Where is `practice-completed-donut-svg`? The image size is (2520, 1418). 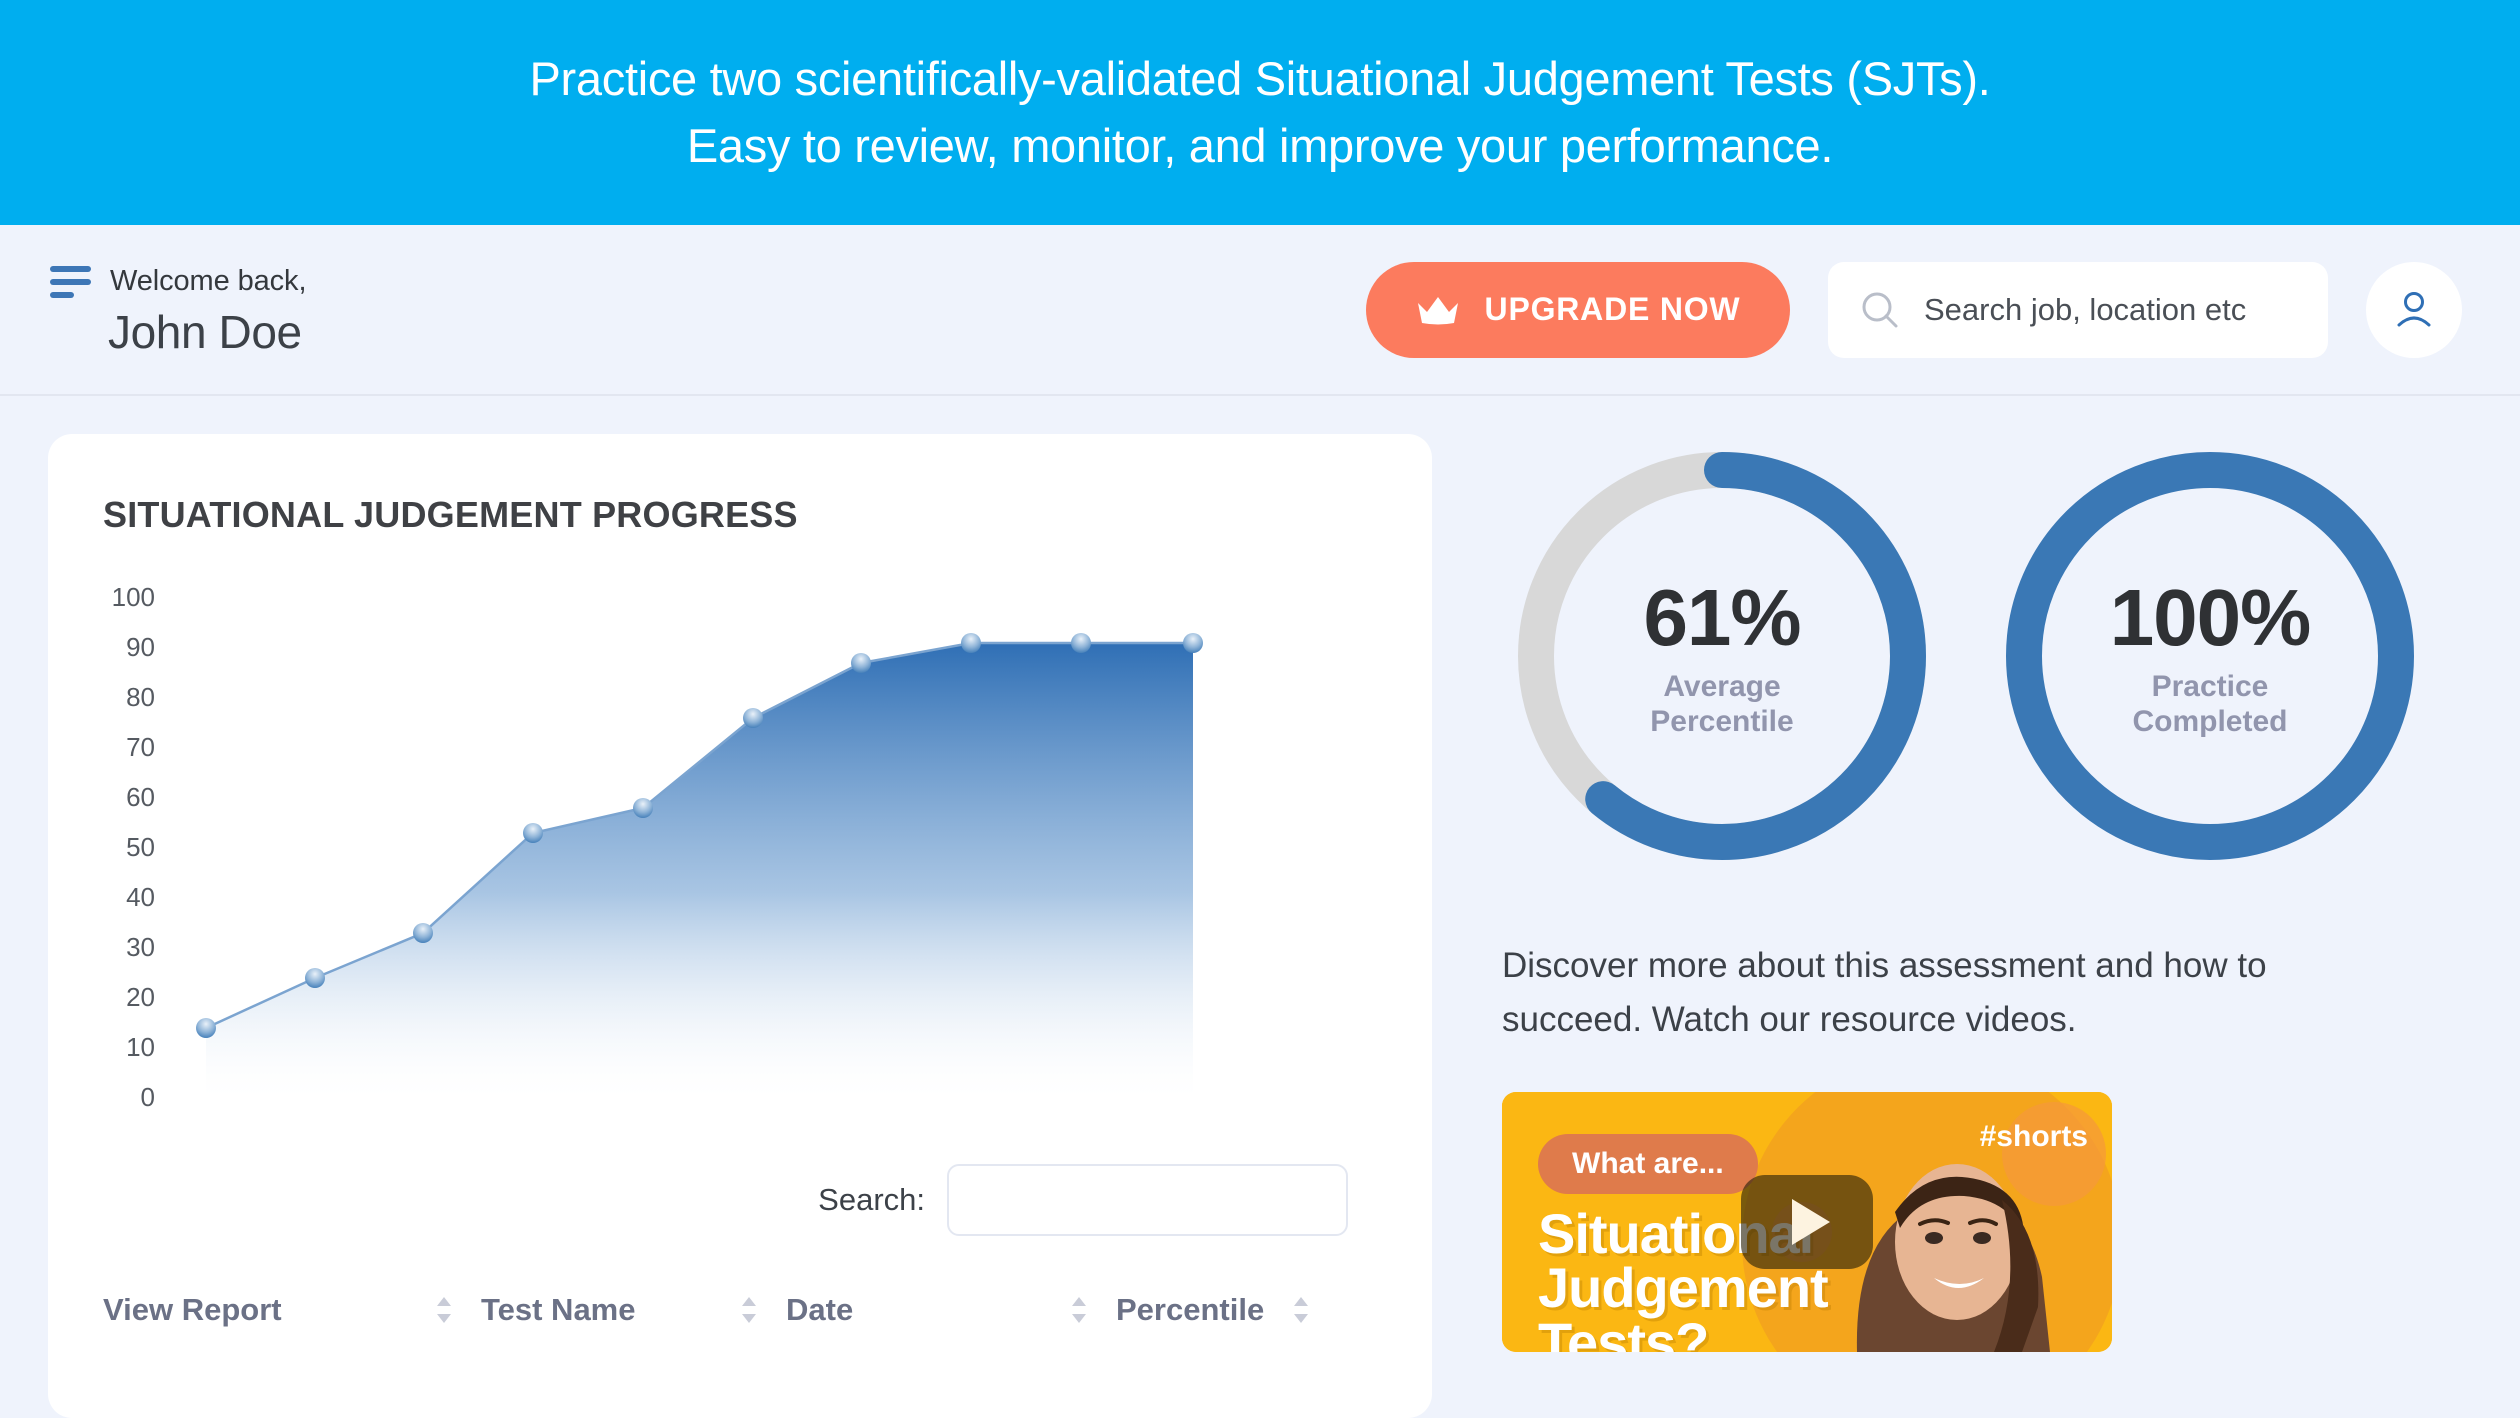
practice-completed-donut-svg is located at coordinates (2210, 656).